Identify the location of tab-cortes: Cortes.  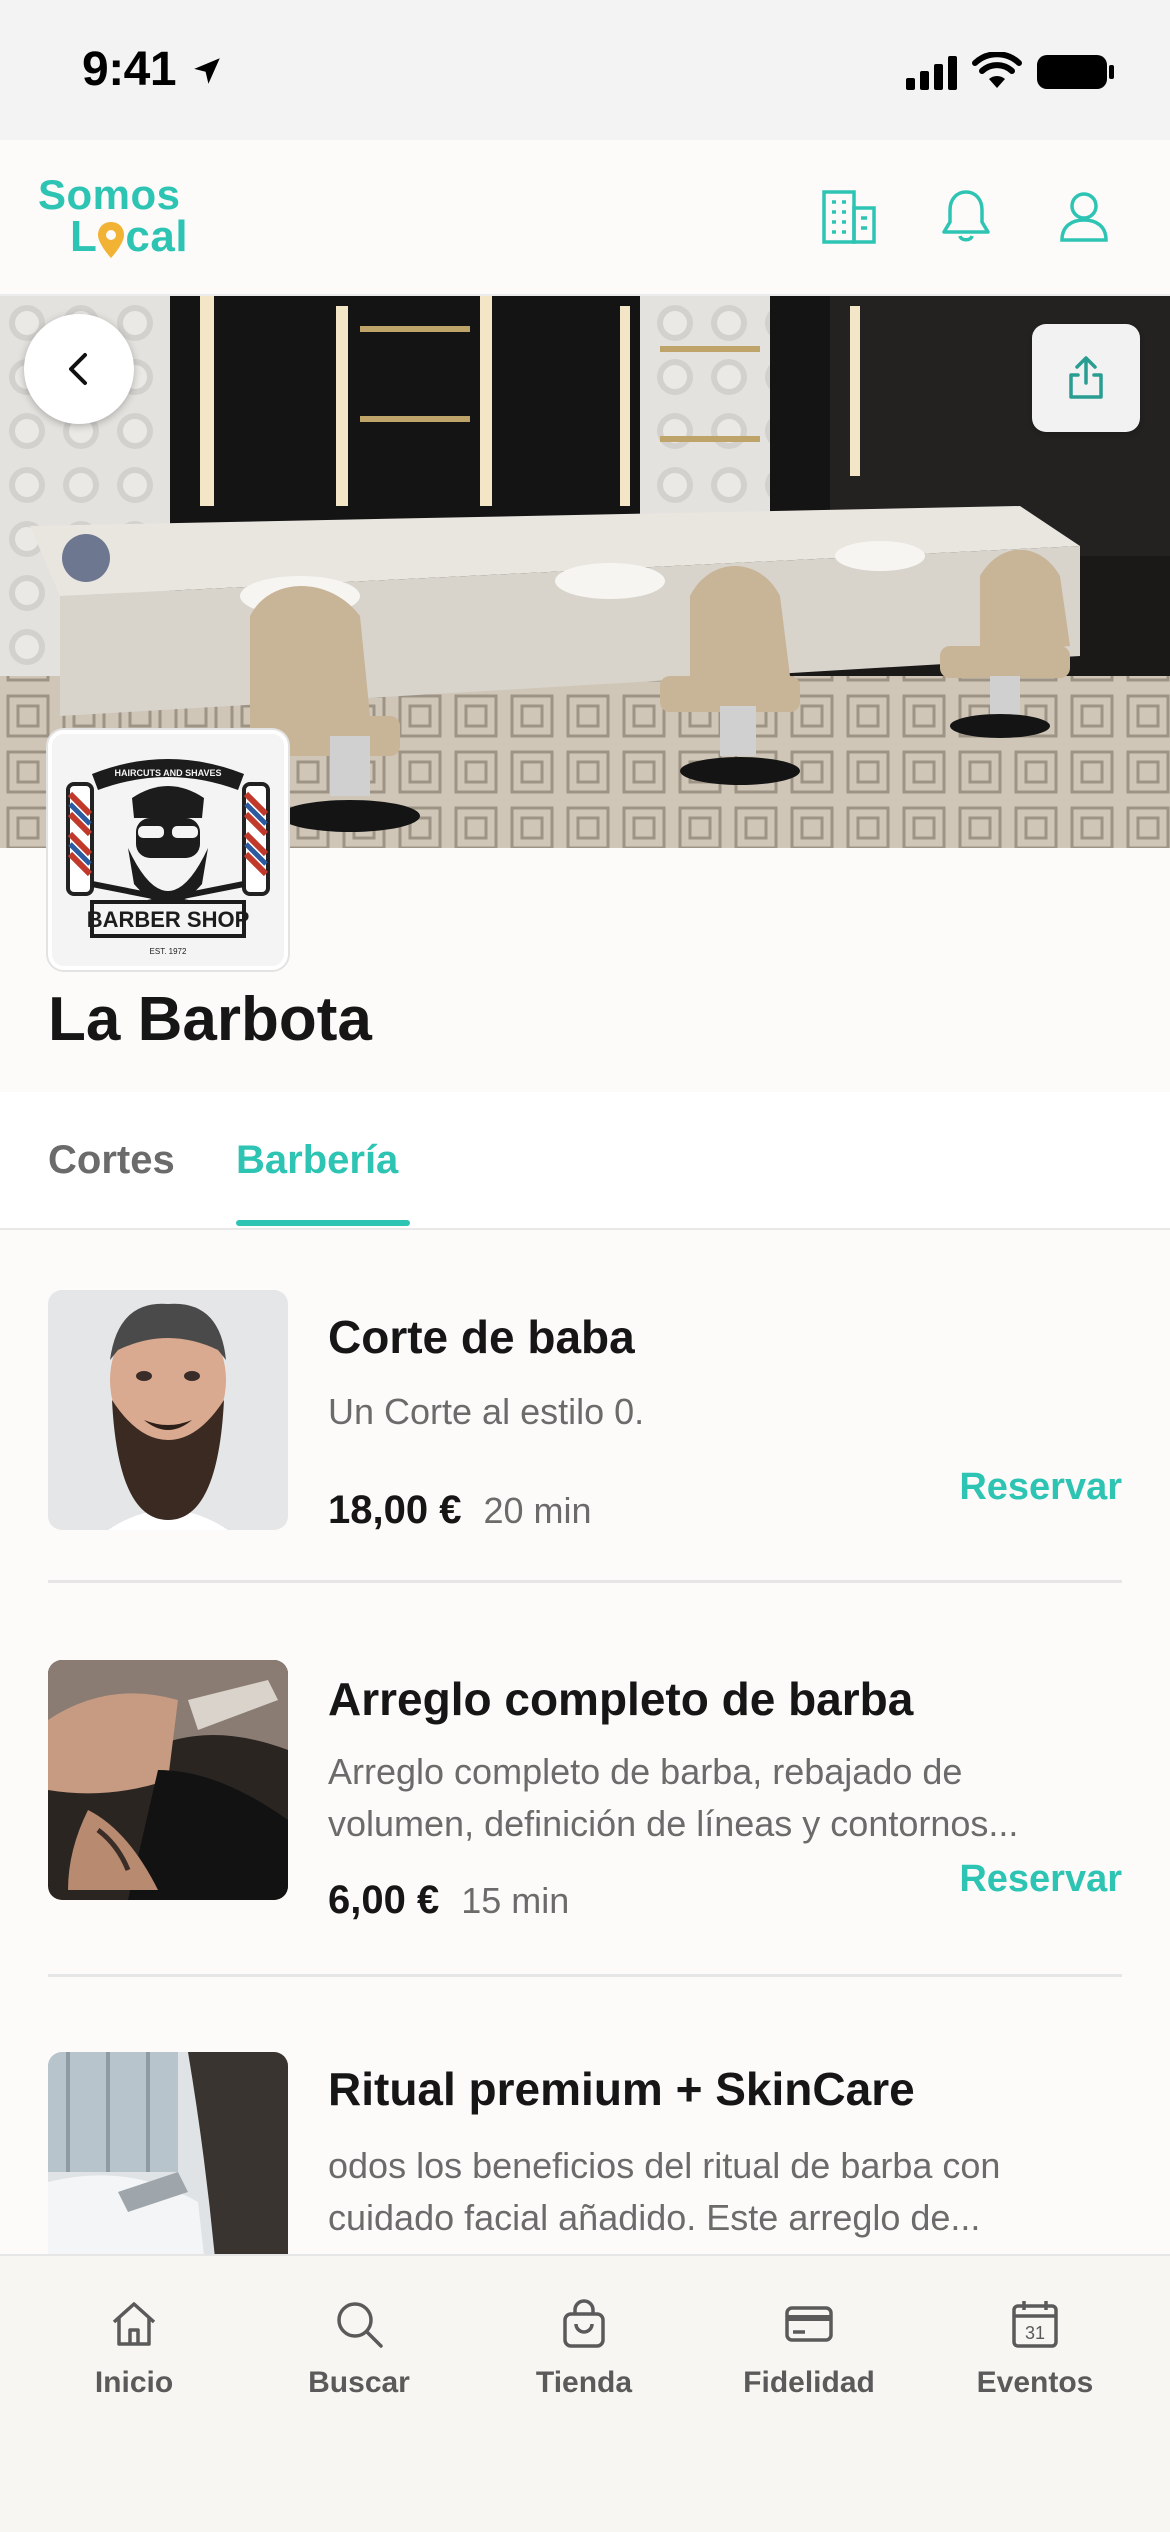
(111, 1160).